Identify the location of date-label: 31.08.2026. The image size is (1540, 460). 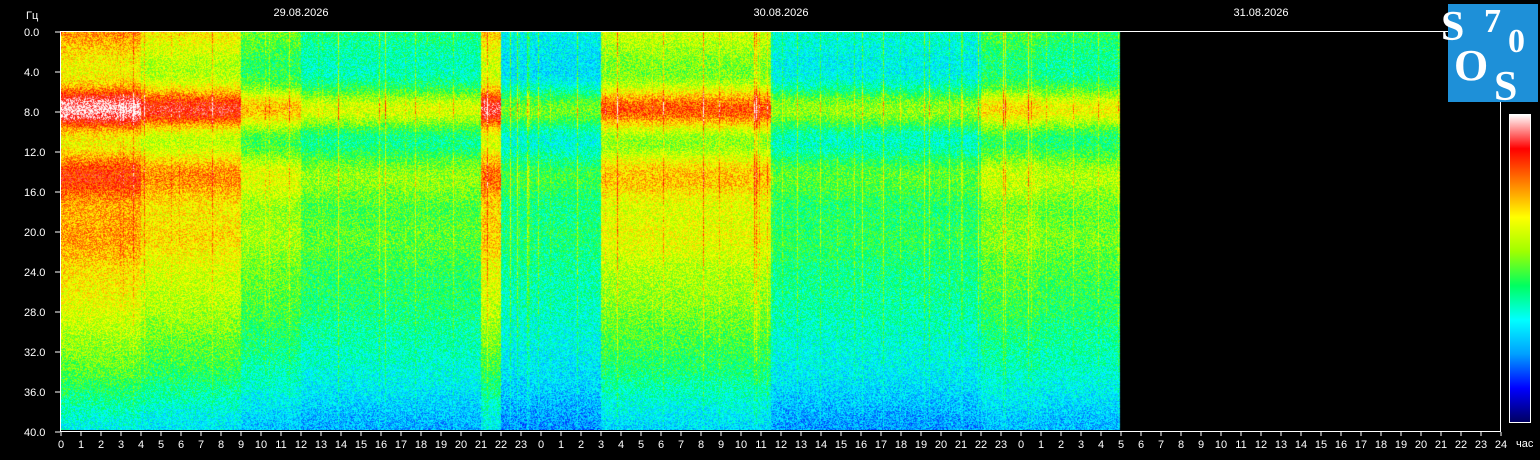
(1260, 13).